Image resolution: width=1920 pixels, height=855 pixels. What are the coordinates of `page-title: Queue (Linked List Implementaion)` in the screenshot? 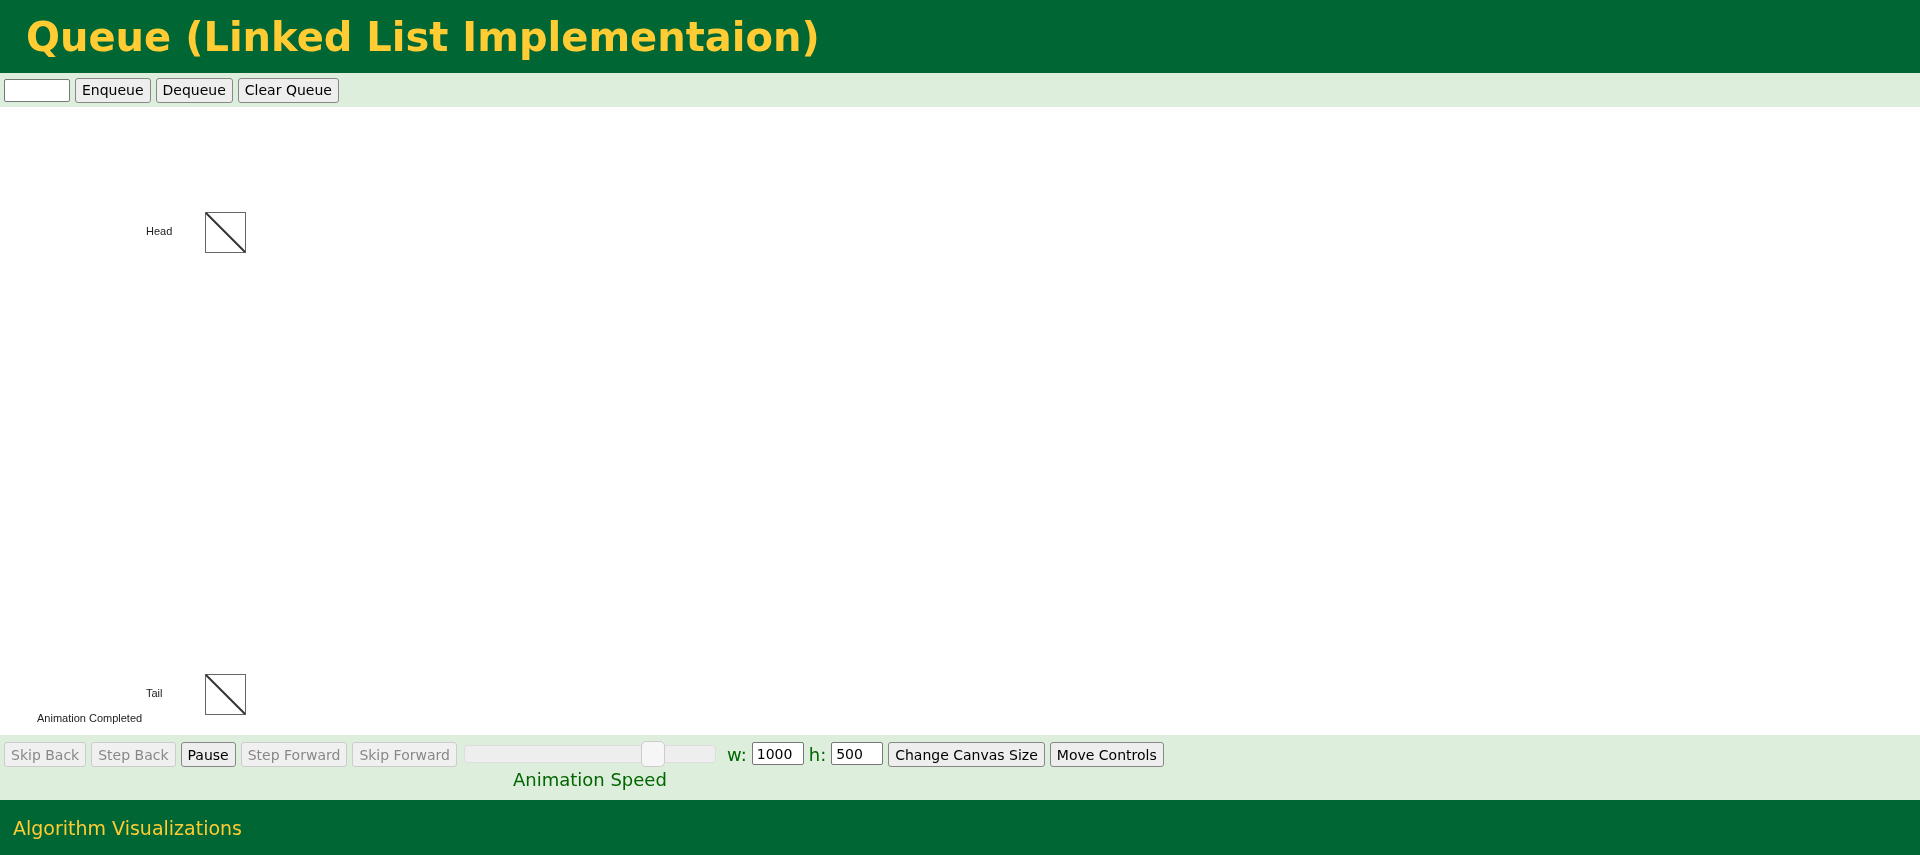 It's located at (423, 36).